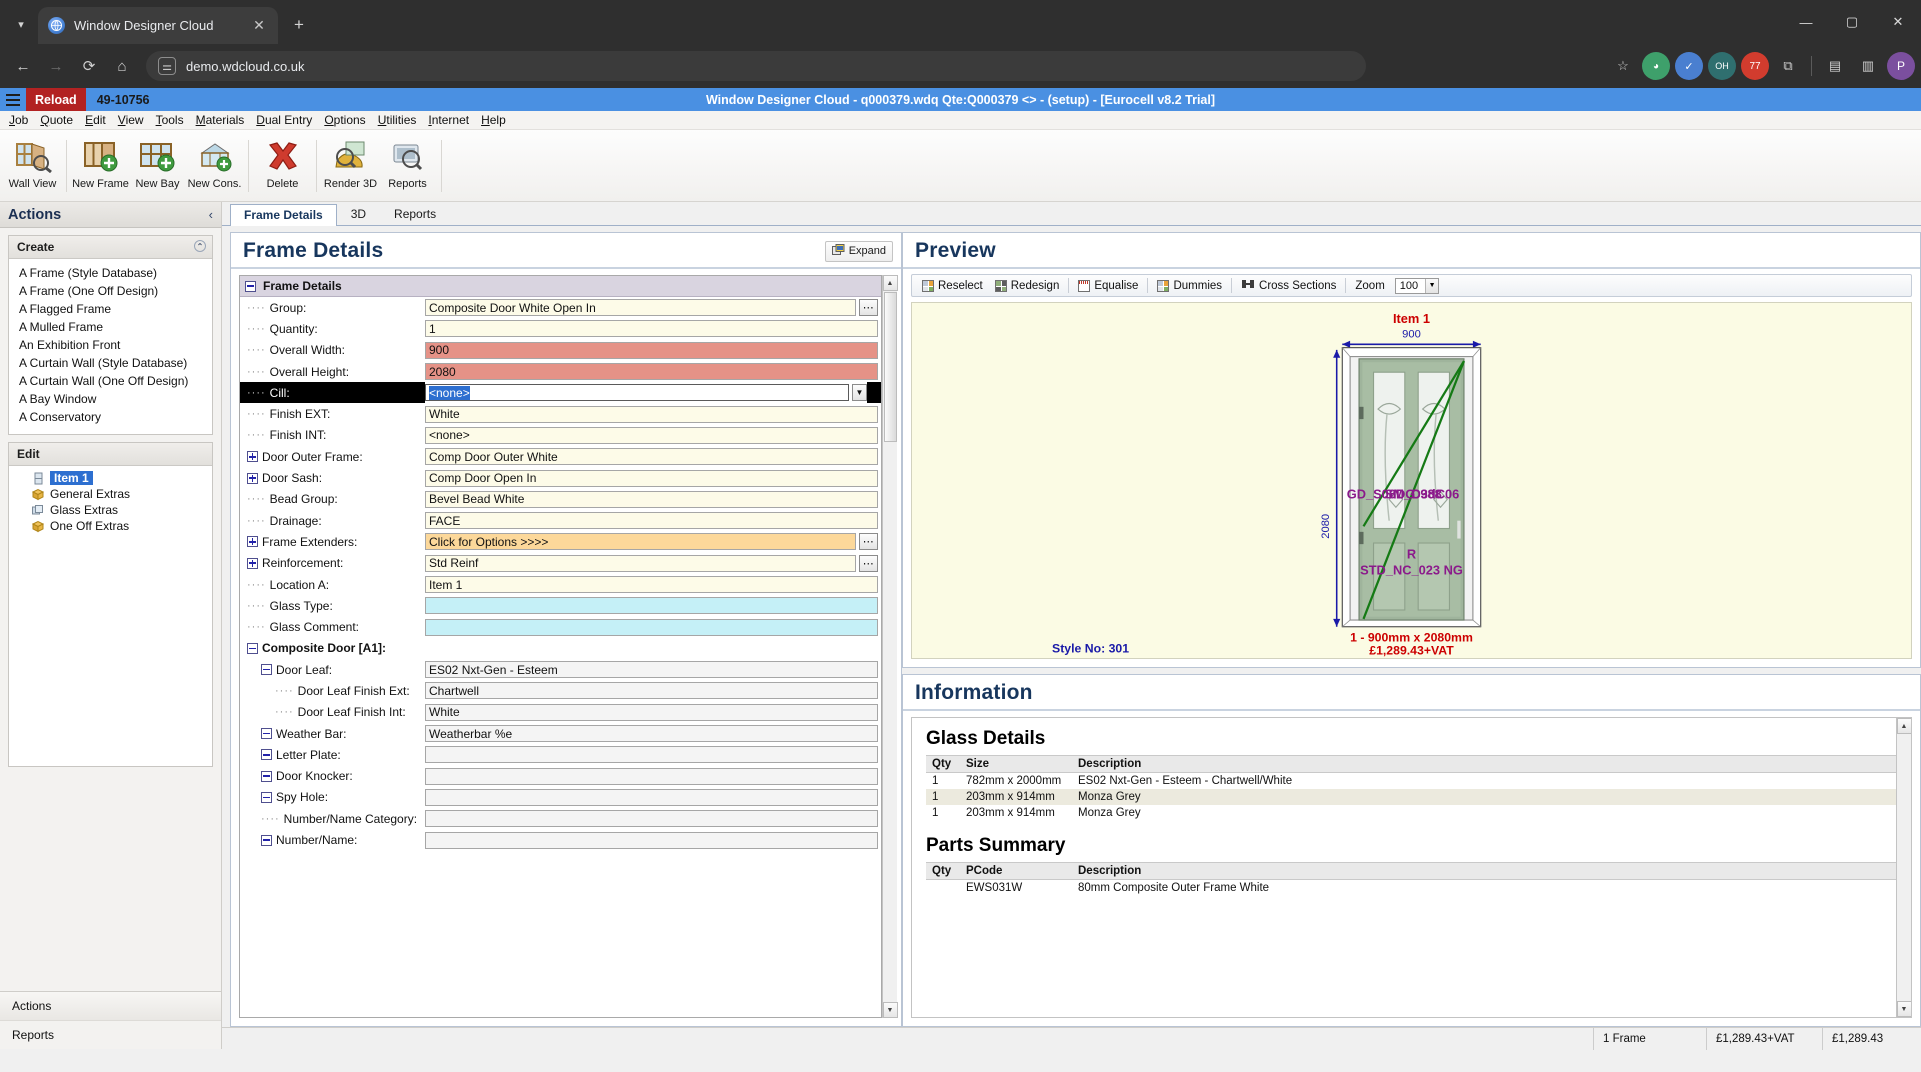 This screenshot has height=1072, width=1921. I want to click on extension-green-icon: ◕, so click(1656, 66).